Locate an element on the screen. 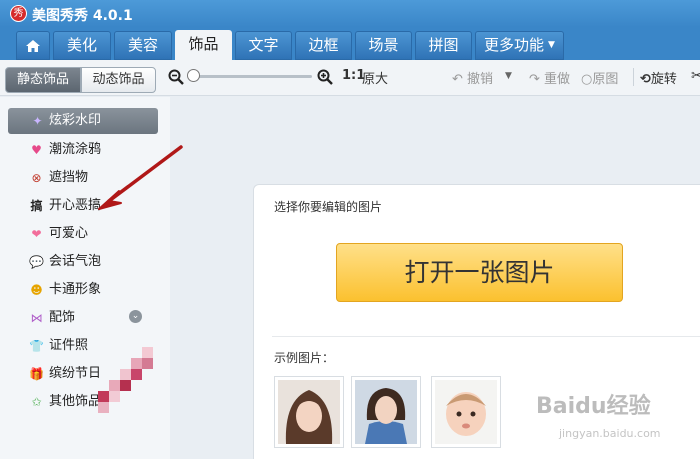 This screenshot has height=459, width=700. sample-portrait-woman is located at coordinates (386, 412).